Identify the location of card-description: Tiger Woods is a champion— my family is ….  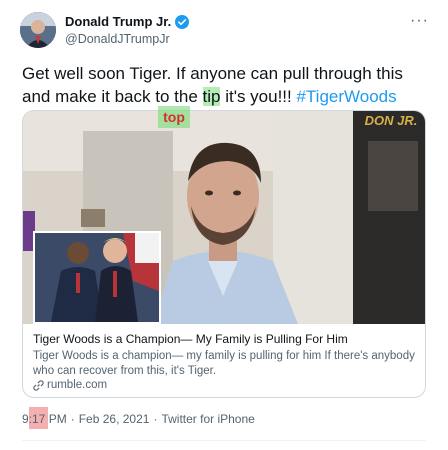
(224, 363).